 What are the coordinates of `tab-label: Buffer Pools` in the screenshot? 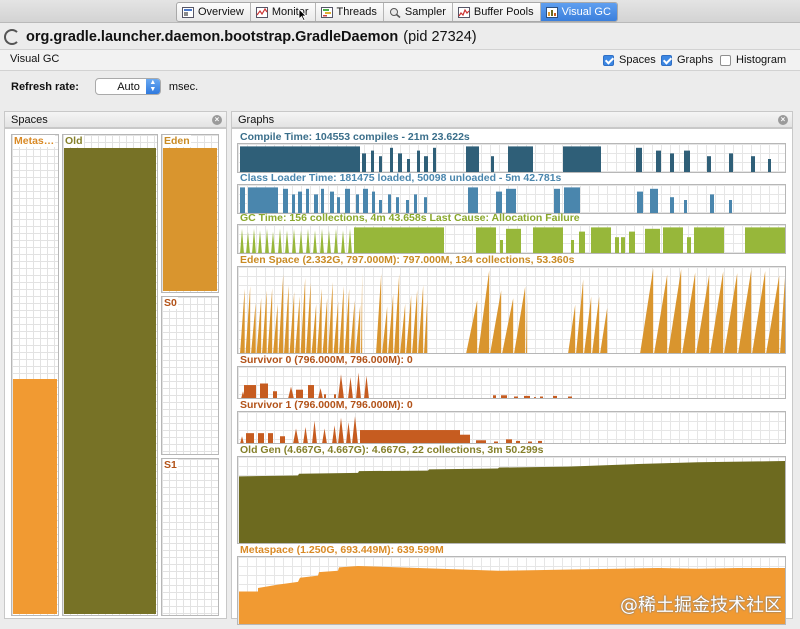 It's located at (503, 12).